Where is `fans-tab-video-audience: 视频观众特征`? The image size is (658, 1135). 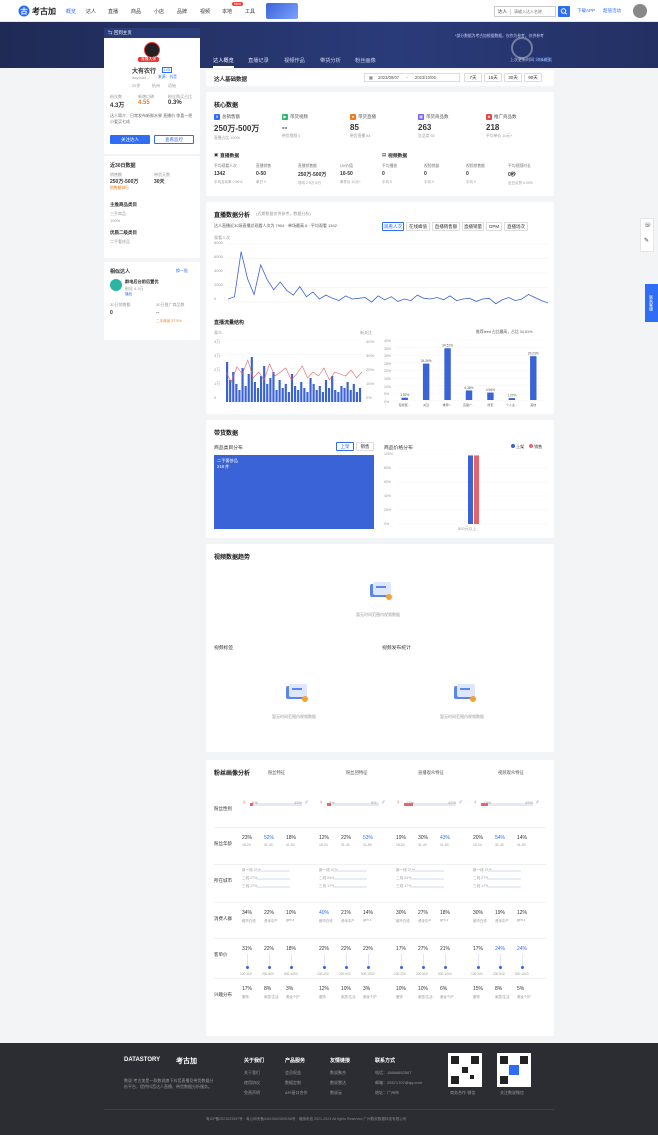
fans-tab-video-audience: 视频观众特征 is located at coordinates (511, 773).